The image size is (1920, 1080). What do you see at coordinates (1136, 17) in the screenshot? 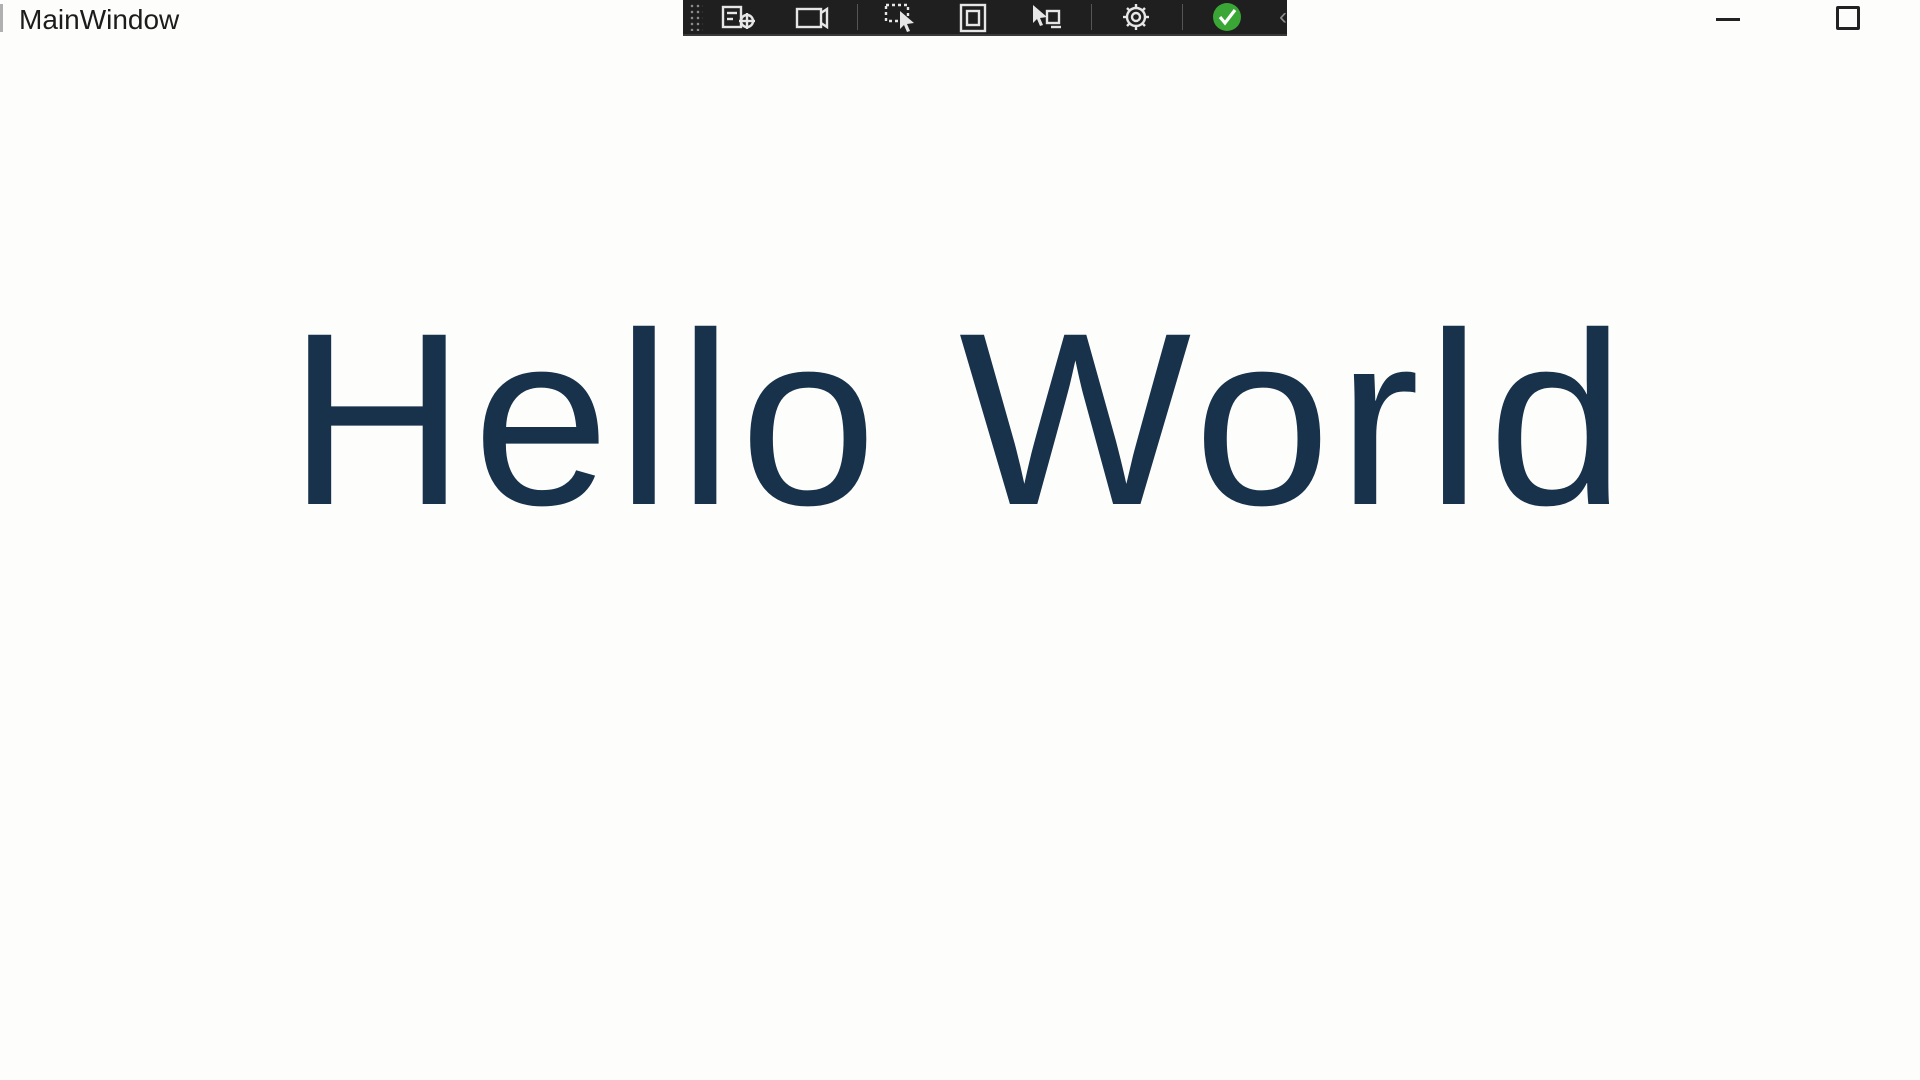
I see `settings-icon` at bounding box center [1136, 17].